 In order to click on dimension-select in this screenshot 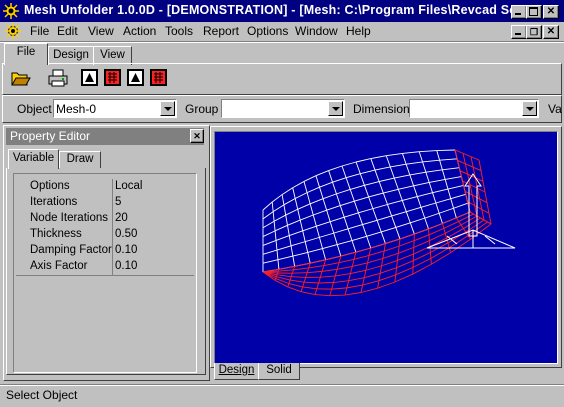, I will do `click(474, 108)`.